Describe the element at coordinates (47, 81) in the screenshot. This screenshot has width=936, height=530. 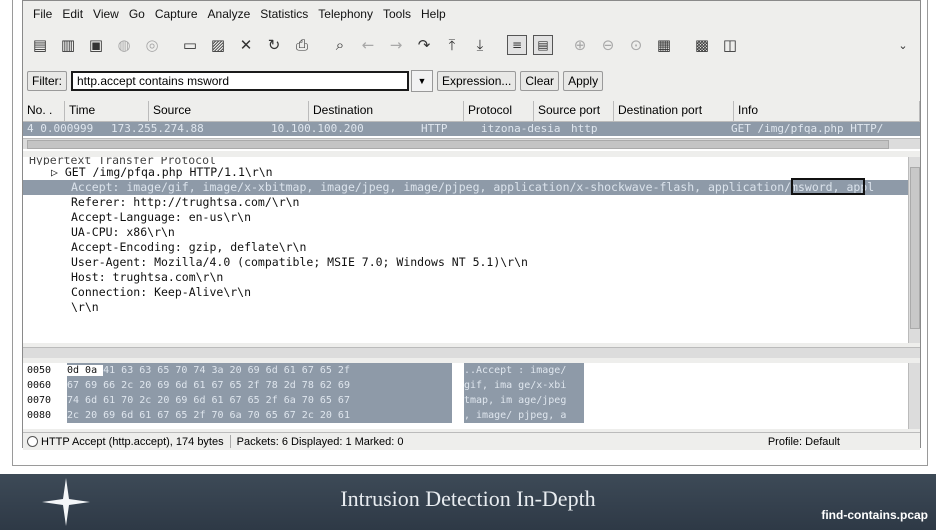
I see `filter-label-button: Filter:` at that location.